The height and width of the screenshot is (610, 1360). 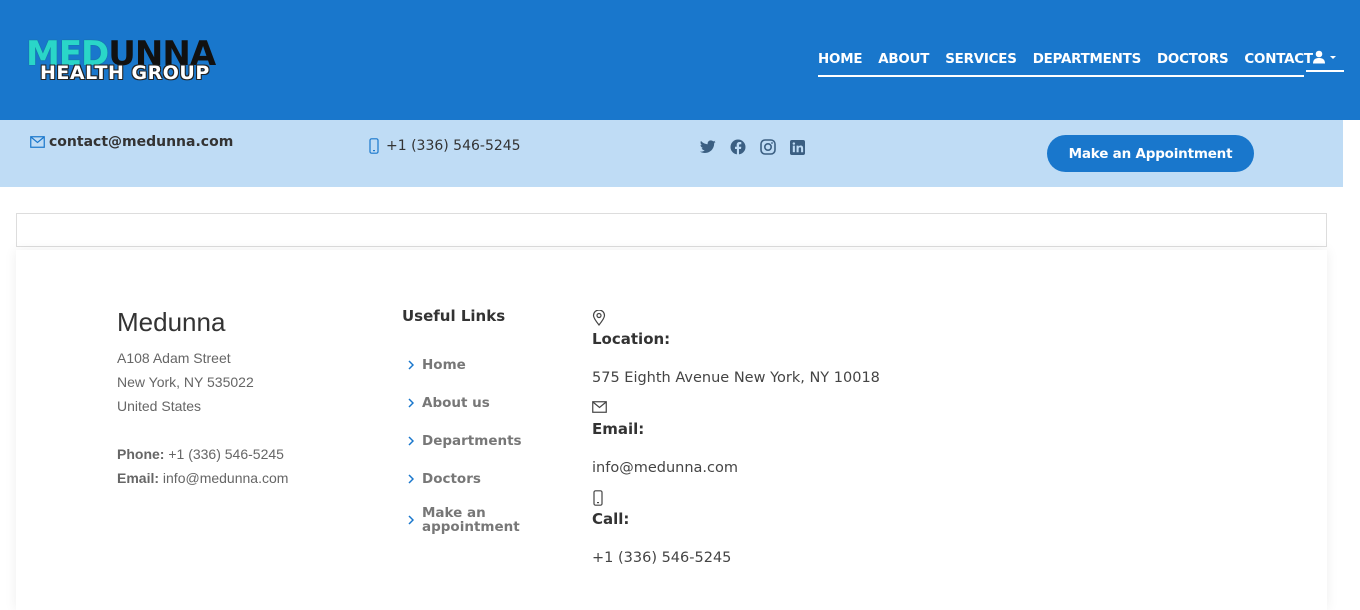 What do you see at coordinates (1278, 60) in the screenshot?
I see `nav-contact: CONTACT` at bounding box center [1278, 60].